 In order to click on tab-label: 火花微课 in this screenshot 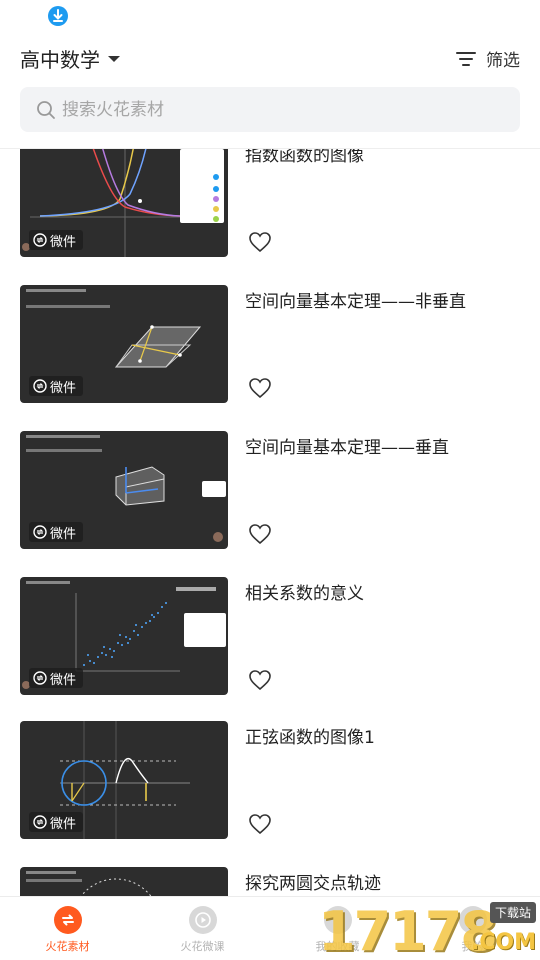, I will do `click(202, 946)`.